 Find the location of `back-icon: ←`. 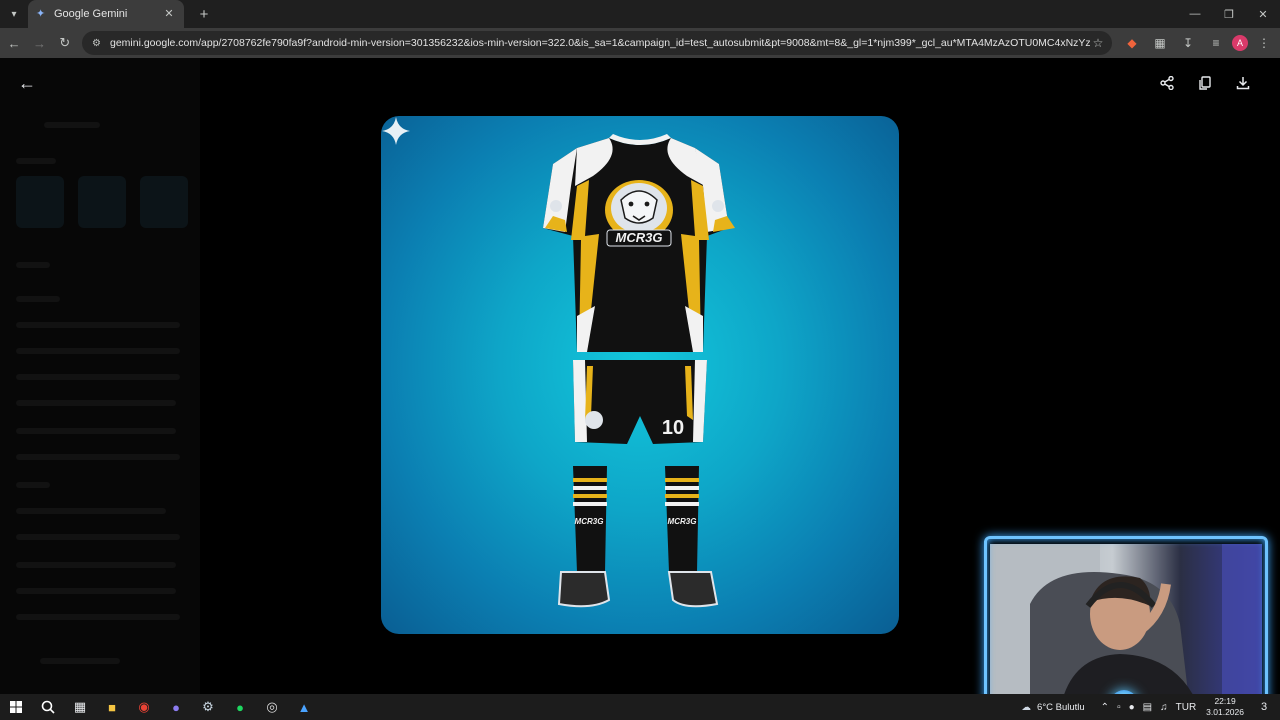

back-icon: ← is located at coordinates (14, 43).